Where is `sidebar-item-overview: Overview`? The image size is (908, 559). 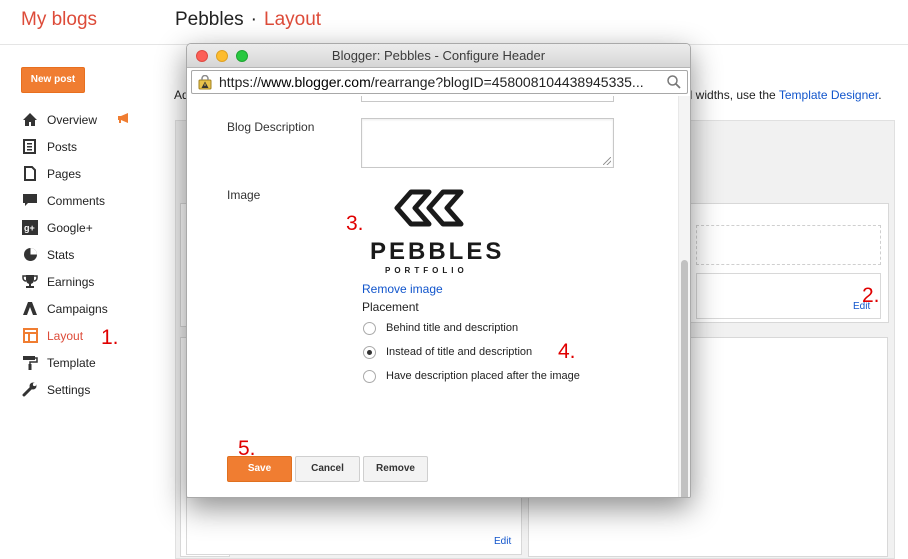 sidebar-item-overview: Overview is located at coordinates (96, 119).